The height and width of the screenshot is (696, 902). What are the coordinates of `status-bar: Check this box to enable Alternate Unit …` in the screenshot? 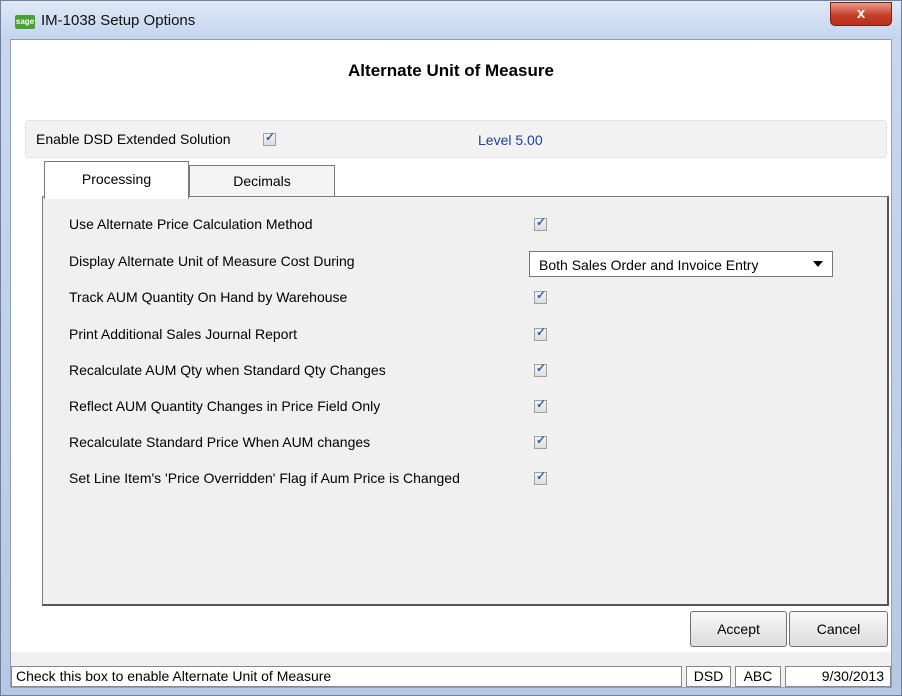 It's located at (451, 669).